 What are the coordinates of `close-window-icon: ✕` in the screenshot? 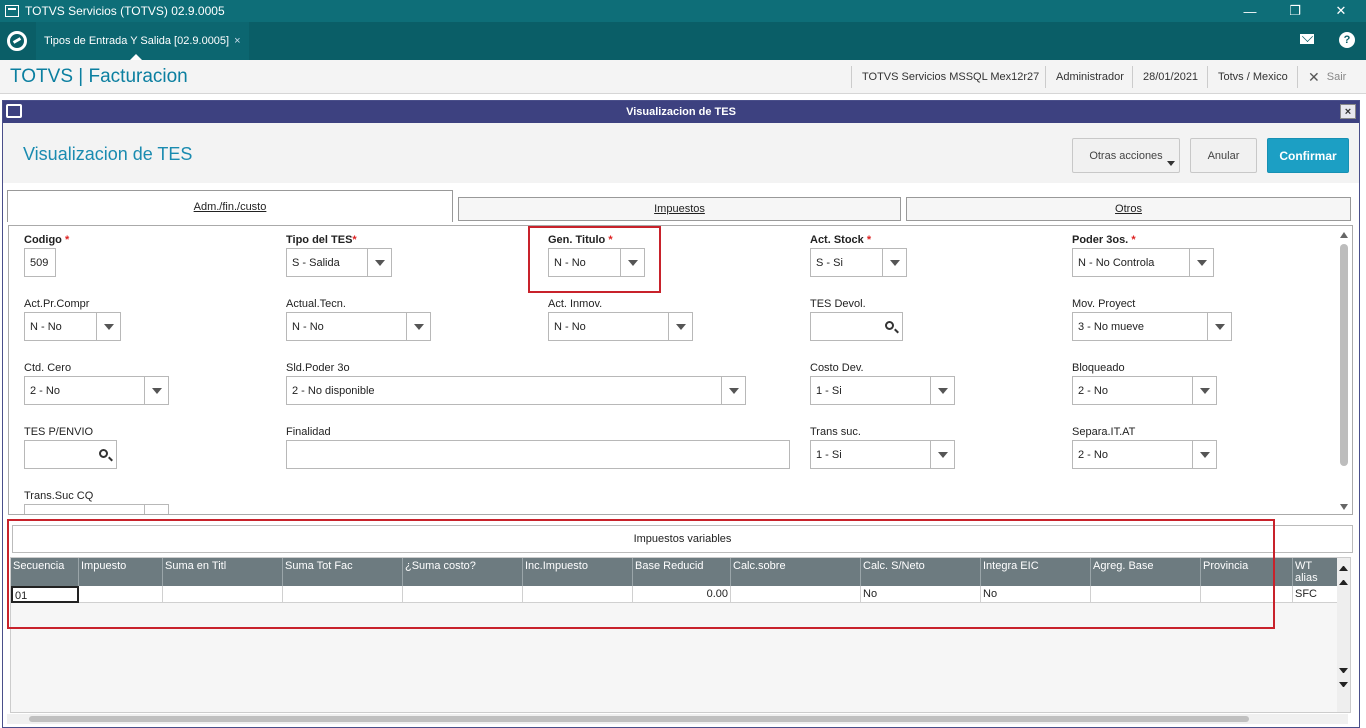 It's located at (1341, 11).